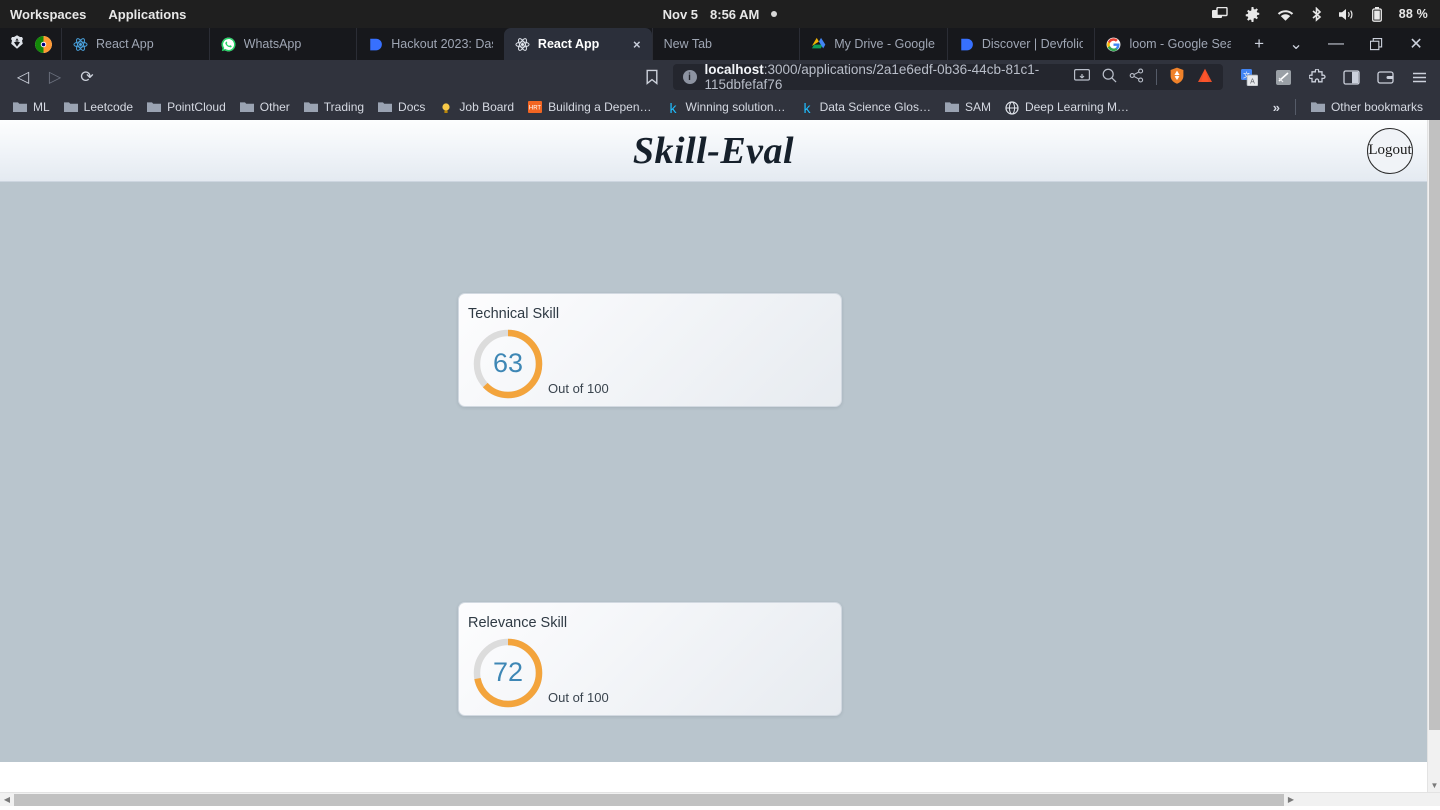  Describe the element at coordinates (687, 44) in the screenshot. I see `browser-tab-label: New Tab` at that location.